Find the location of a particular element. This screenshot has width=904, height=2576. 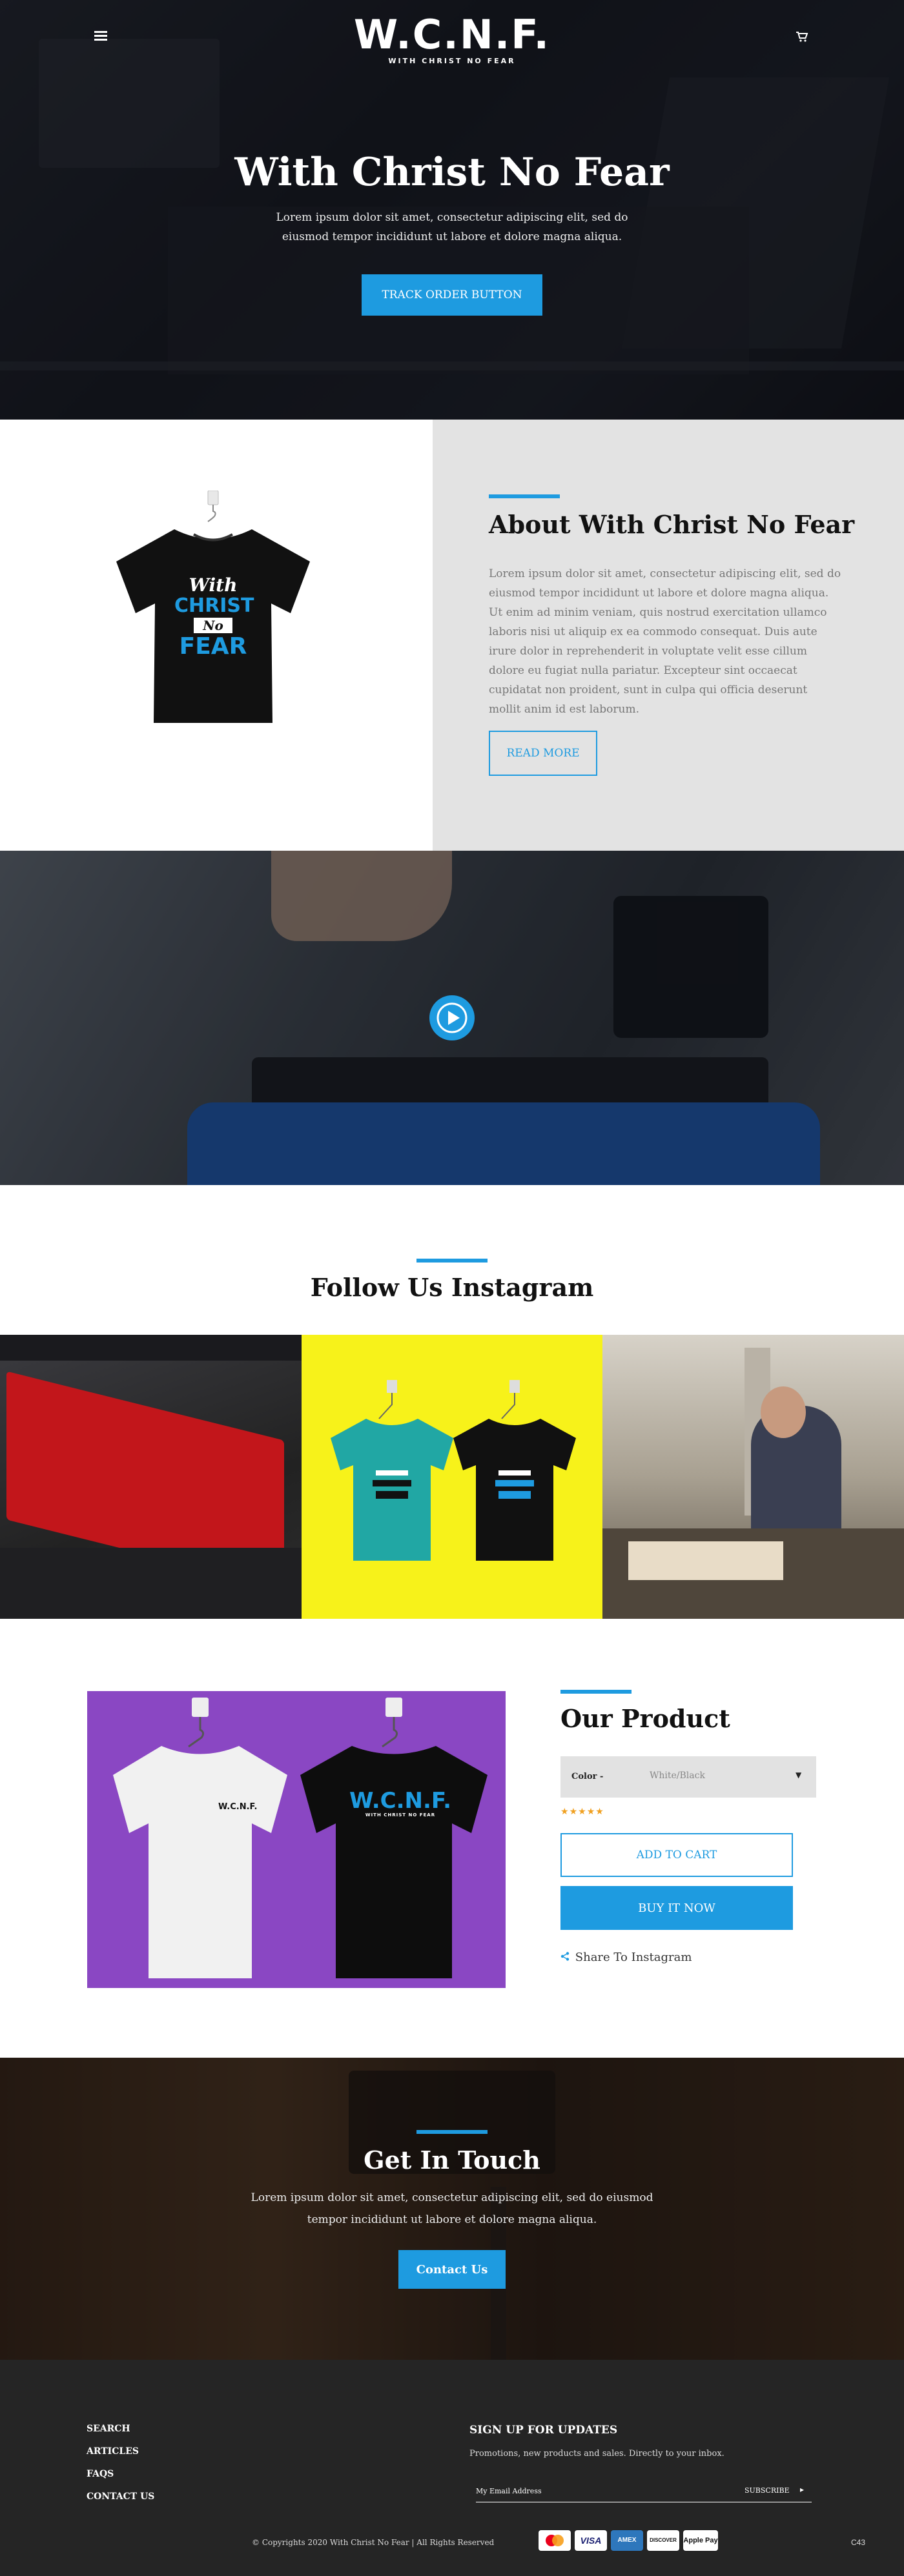

ig-tile-shirts-image is located at coordinates (453, 1470).